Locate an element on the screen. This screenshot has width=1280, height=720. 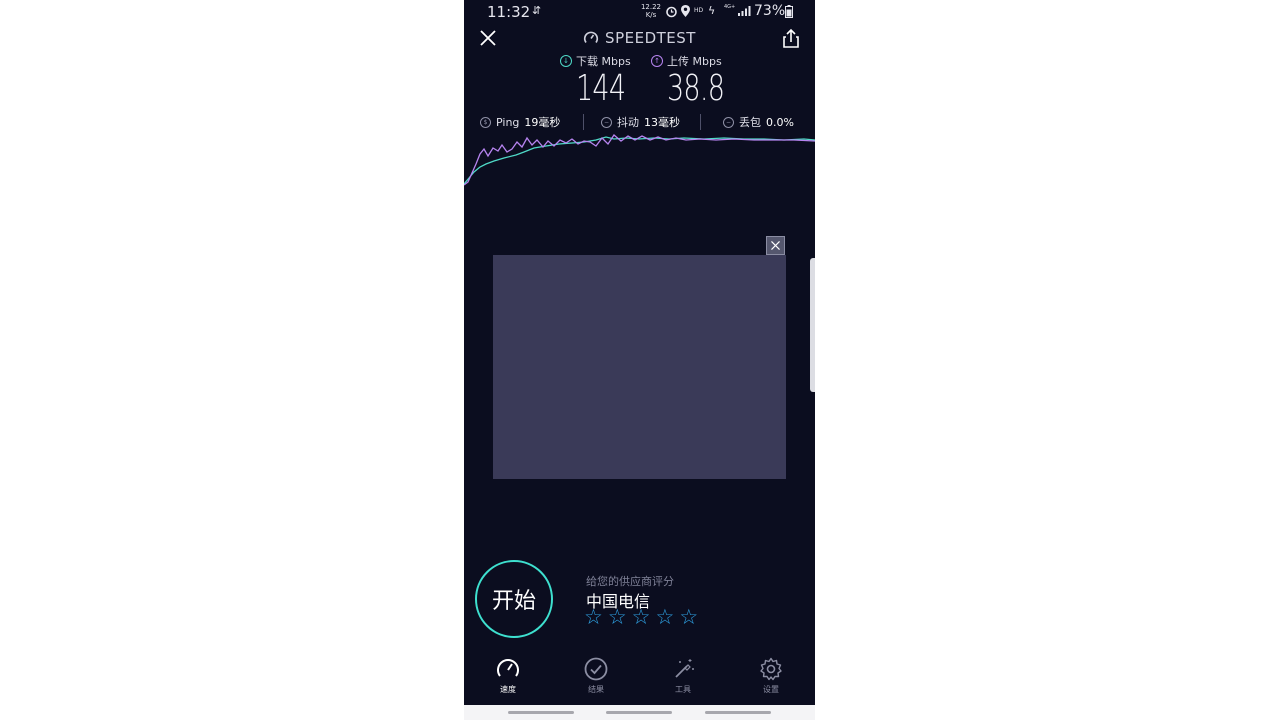
nav-settings: 设置 is located at coordinates (771, 675).